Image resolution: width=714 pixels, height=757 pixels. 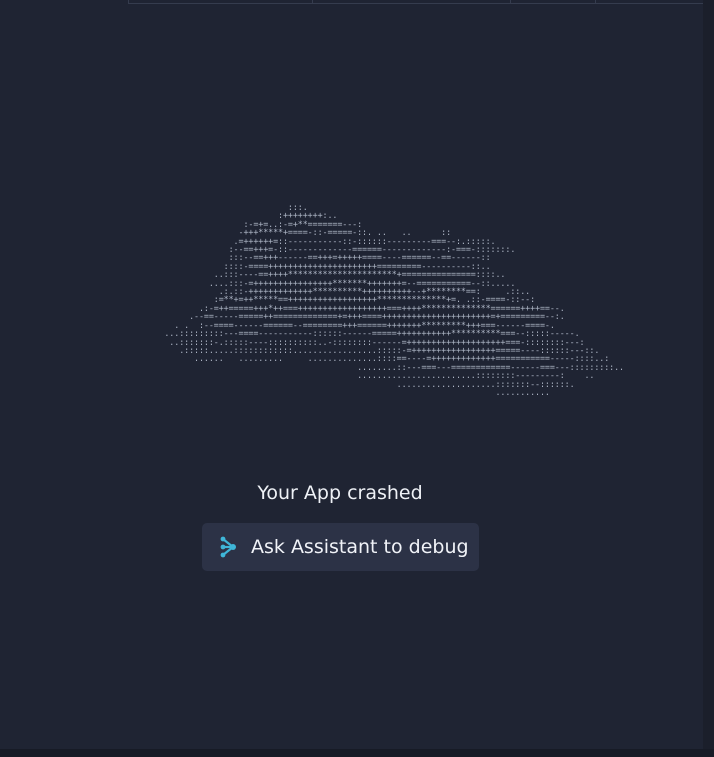 I want to click on panel-right-border, so click(x=708, y=374).